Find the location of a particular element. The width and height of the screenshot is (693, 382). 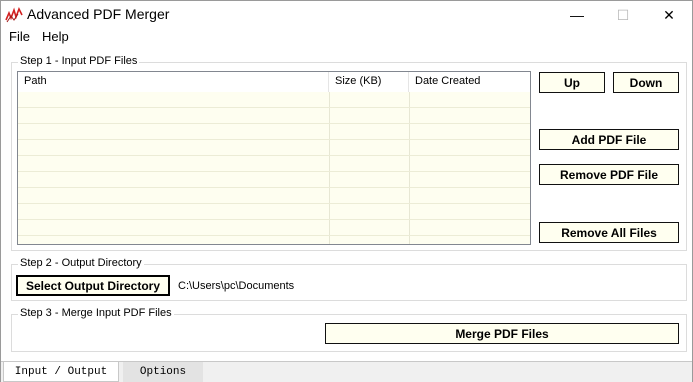

add-pdf-file-button: Add PDF File is located at coordinates (609, 139).